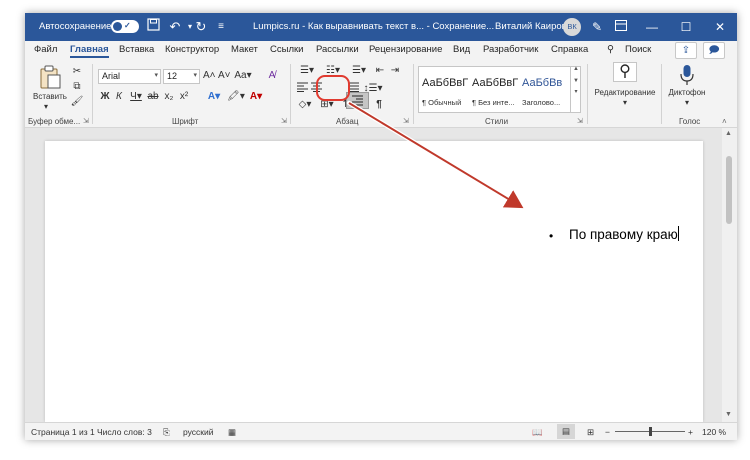 This screenshot has width=750, height=460. Describe the element at coordinates (359, 71) in the screenshot. I see `multilevel-list-icon: ☰▾` at that location.